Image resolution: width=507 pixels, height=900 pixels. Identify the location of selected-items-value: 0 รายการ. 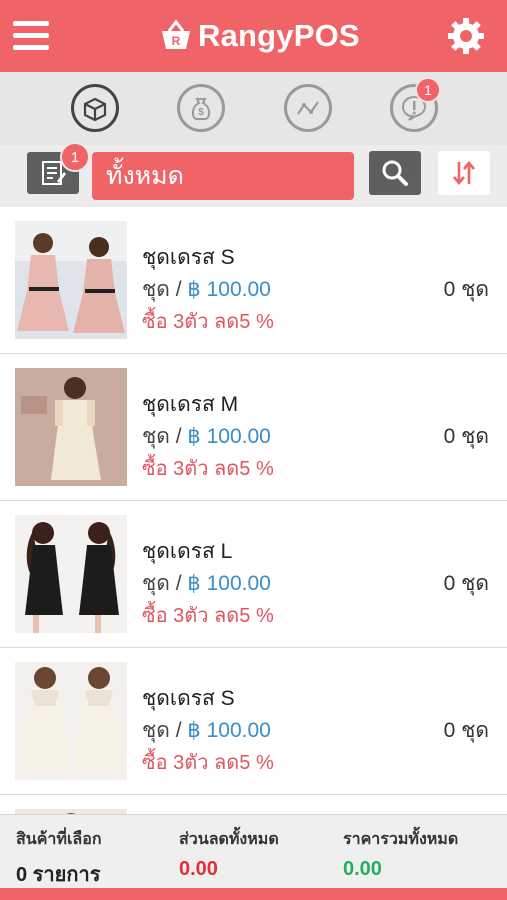
(58, 875).